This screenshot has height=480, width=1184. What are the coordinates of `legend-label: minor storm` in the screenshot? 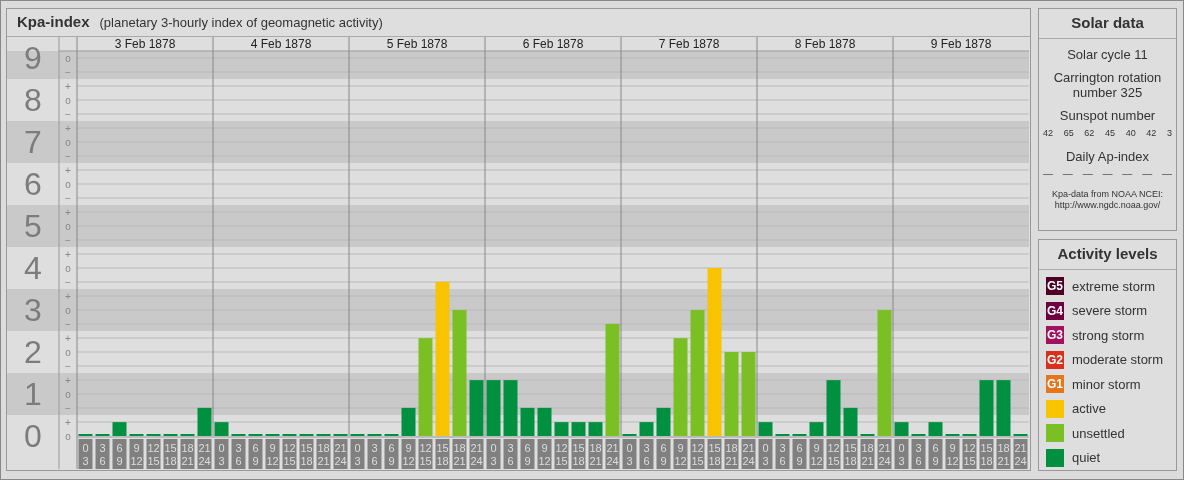 It's located at (1106, 384).